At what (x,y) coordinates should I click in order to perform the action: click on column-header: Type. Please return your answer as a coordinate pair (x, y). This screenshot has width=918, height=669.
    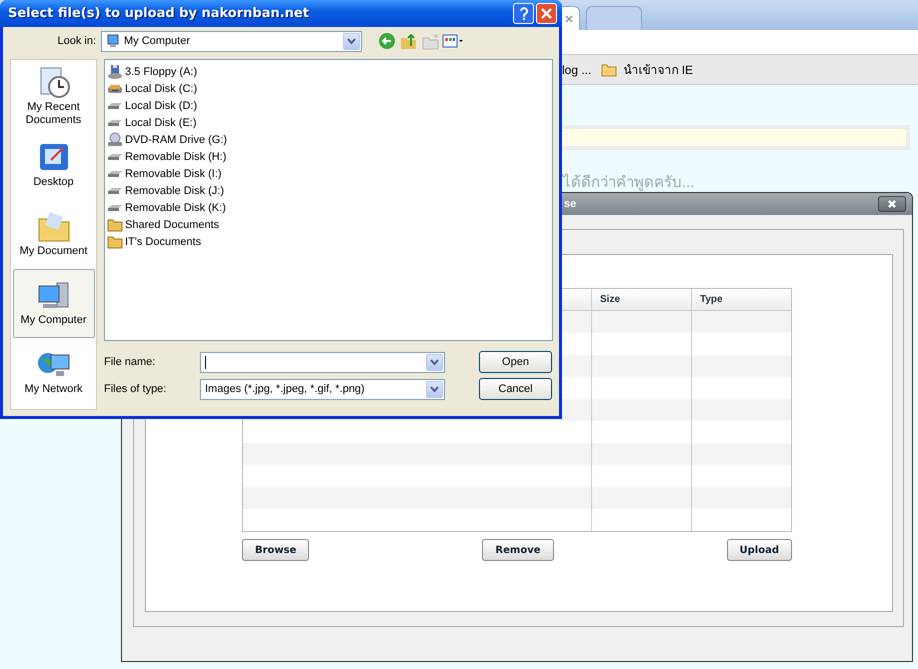
    Looking at the image, I should click on (711, 300).